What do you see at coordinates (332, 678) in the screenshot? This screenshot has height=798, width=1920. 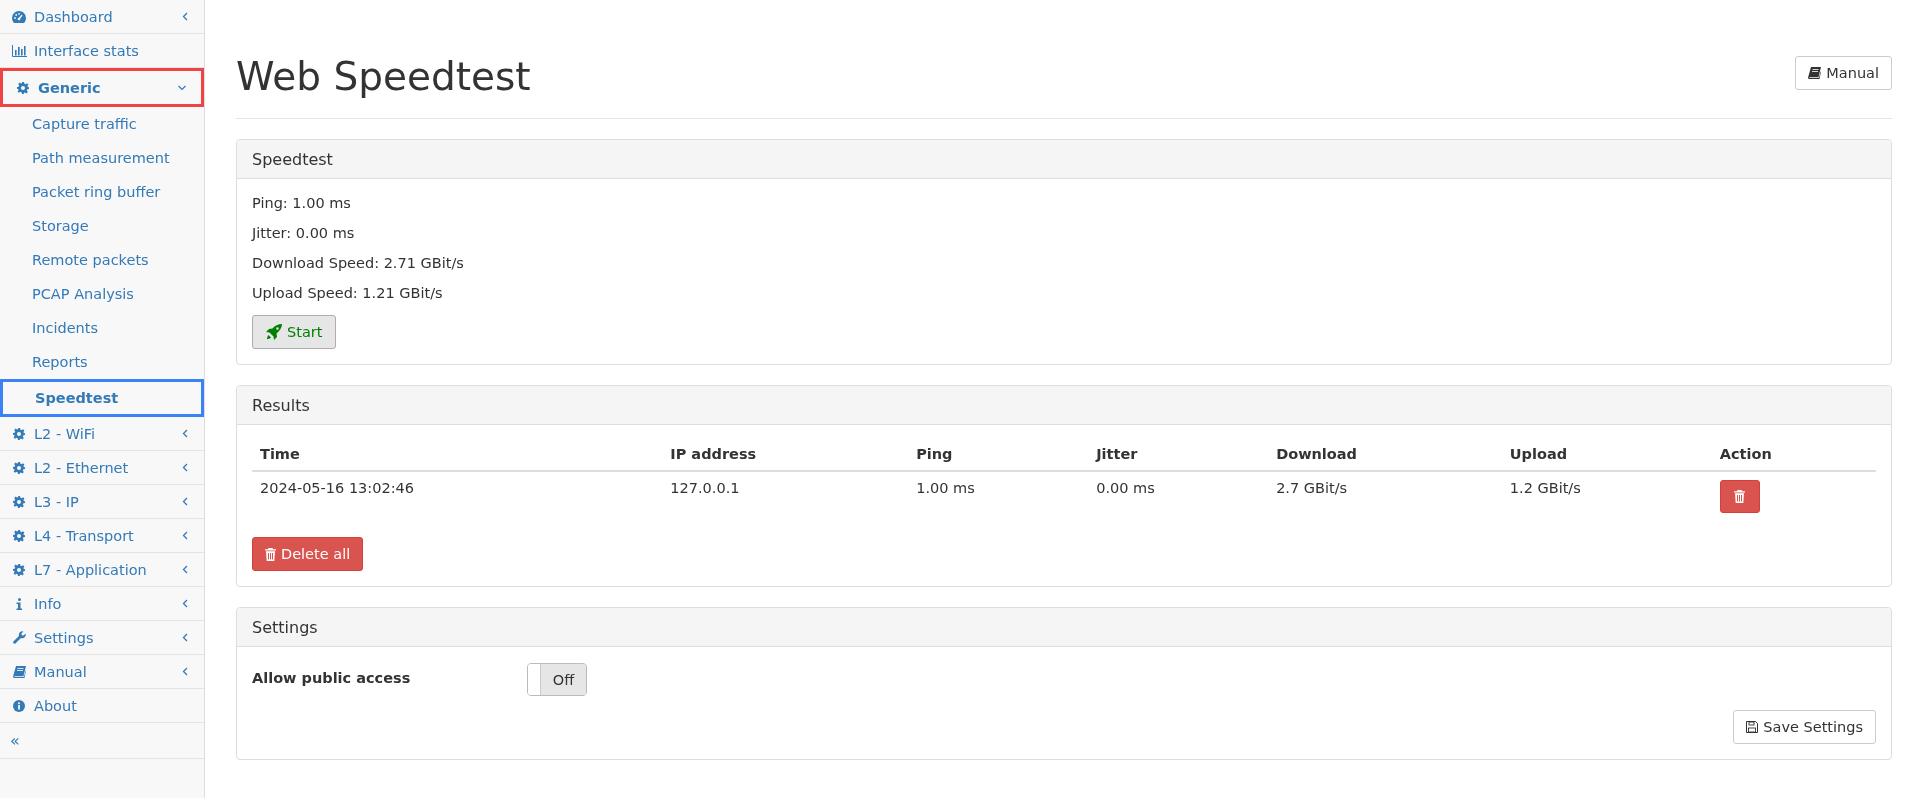 I see `setting-label: Allow public access` at bounding box center [332, 678].